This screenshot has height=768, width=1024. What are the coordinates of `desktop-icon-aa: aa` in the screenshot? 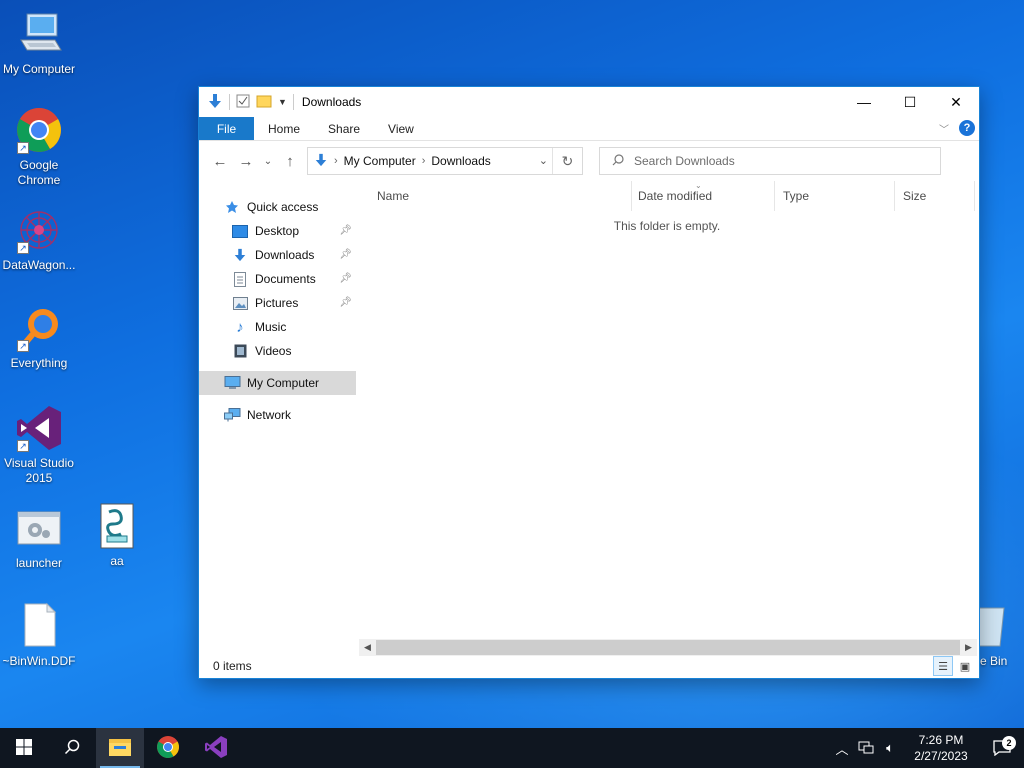 It's located at (117, 535).